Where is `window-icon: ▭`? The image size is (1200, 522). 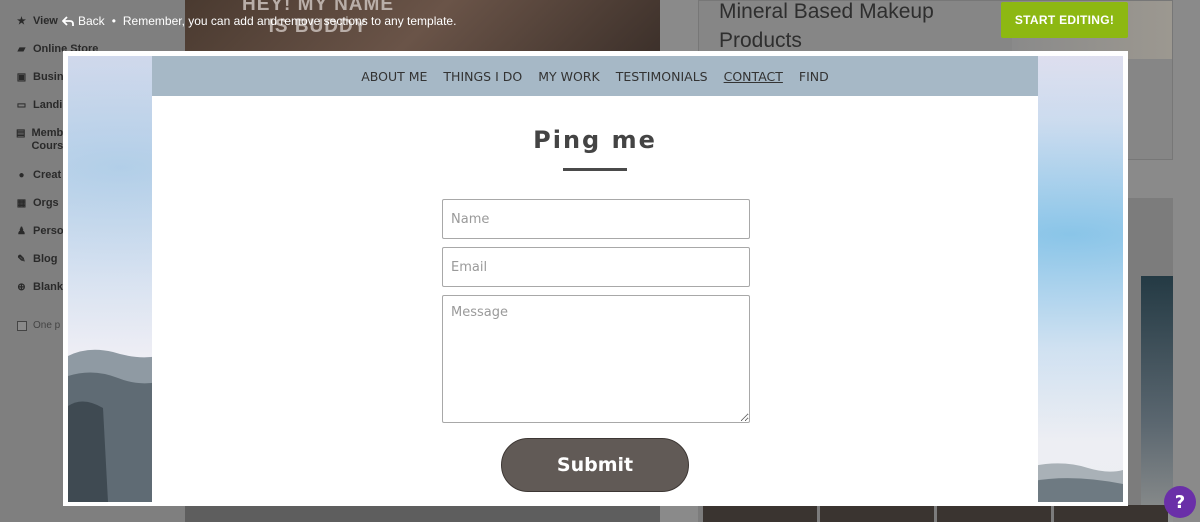 window-icon: ▭ is located at coordinates (21, 105).